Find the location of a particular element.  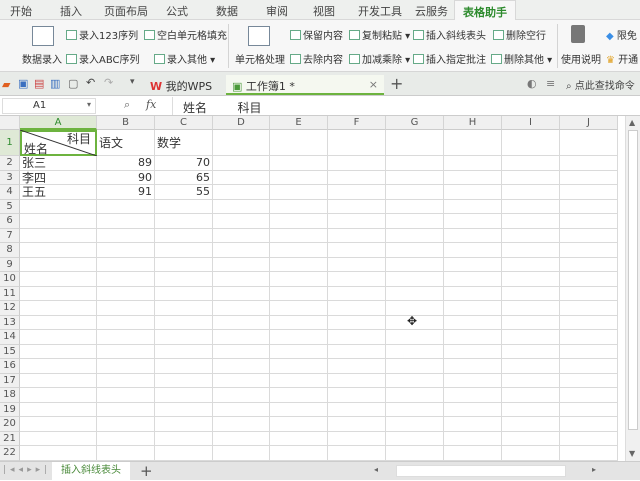

cell-I14 is located at coordinates (531, 337).